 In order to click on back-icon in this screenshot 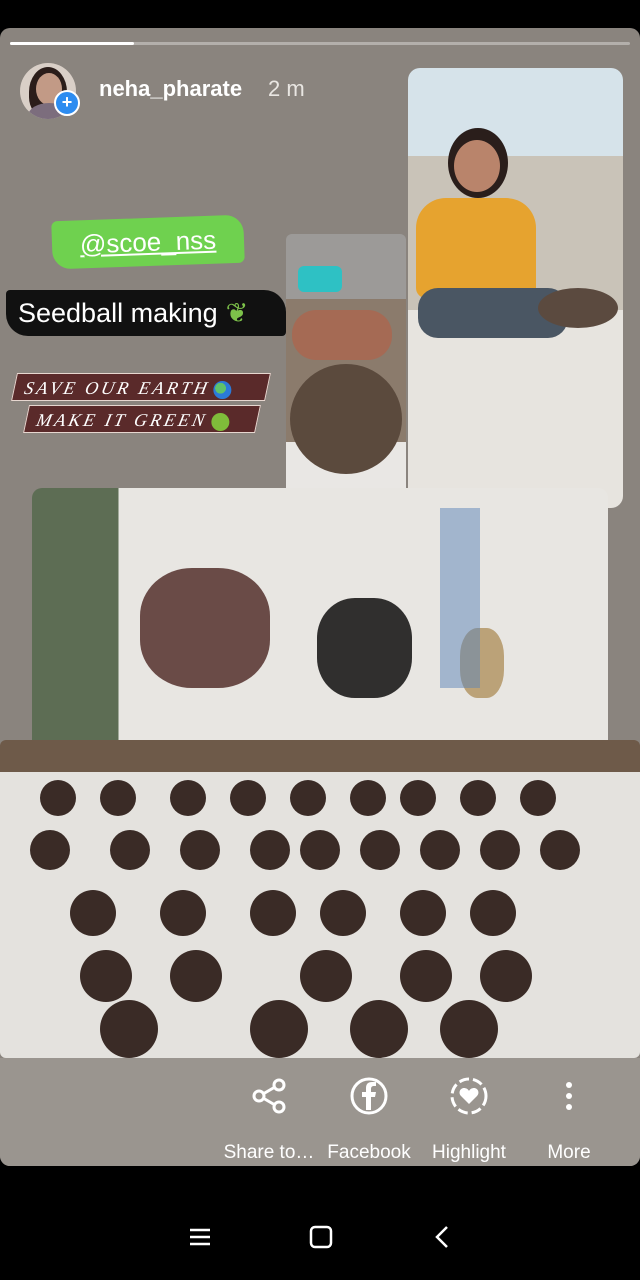, I will do `click(443, 1237)`.